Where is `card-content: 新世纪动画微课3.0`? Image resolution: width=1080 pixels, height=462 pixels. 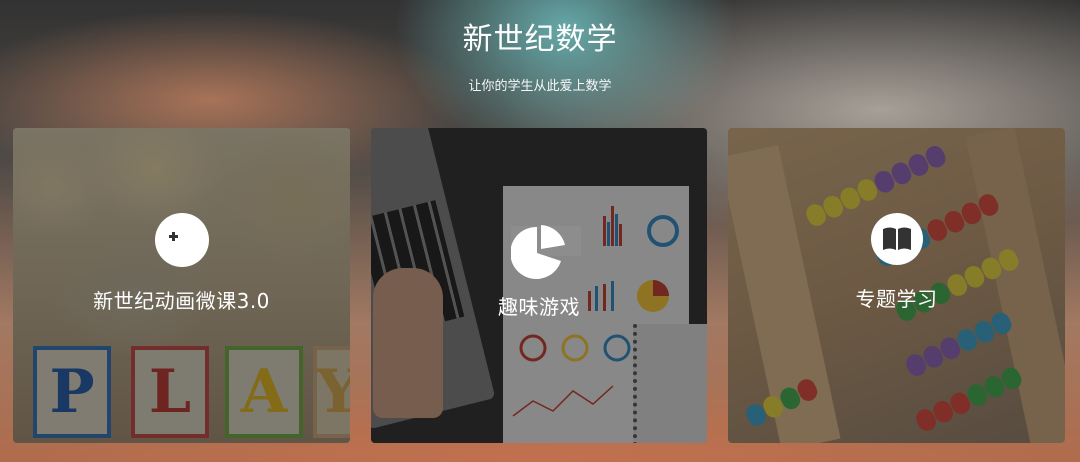
card-content: 新世纪动画微课3.0 is located at coordinates (181, 263).